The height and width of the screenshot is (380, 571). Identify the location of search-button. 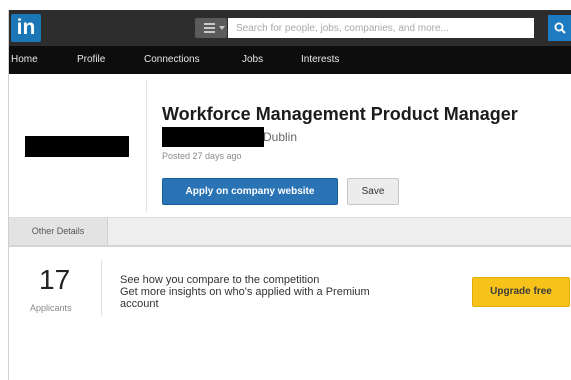
(559, 28).